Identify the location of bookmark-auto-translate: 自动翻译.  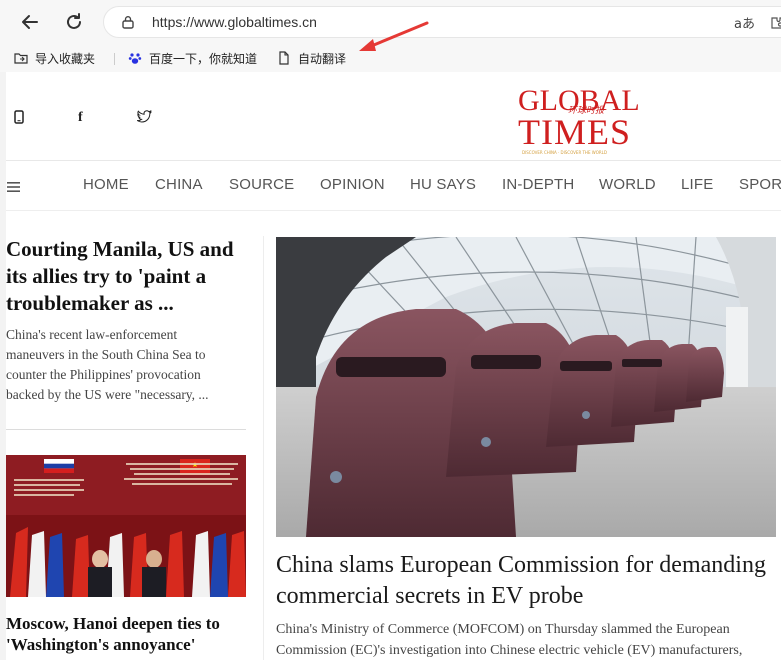
(311, 58).